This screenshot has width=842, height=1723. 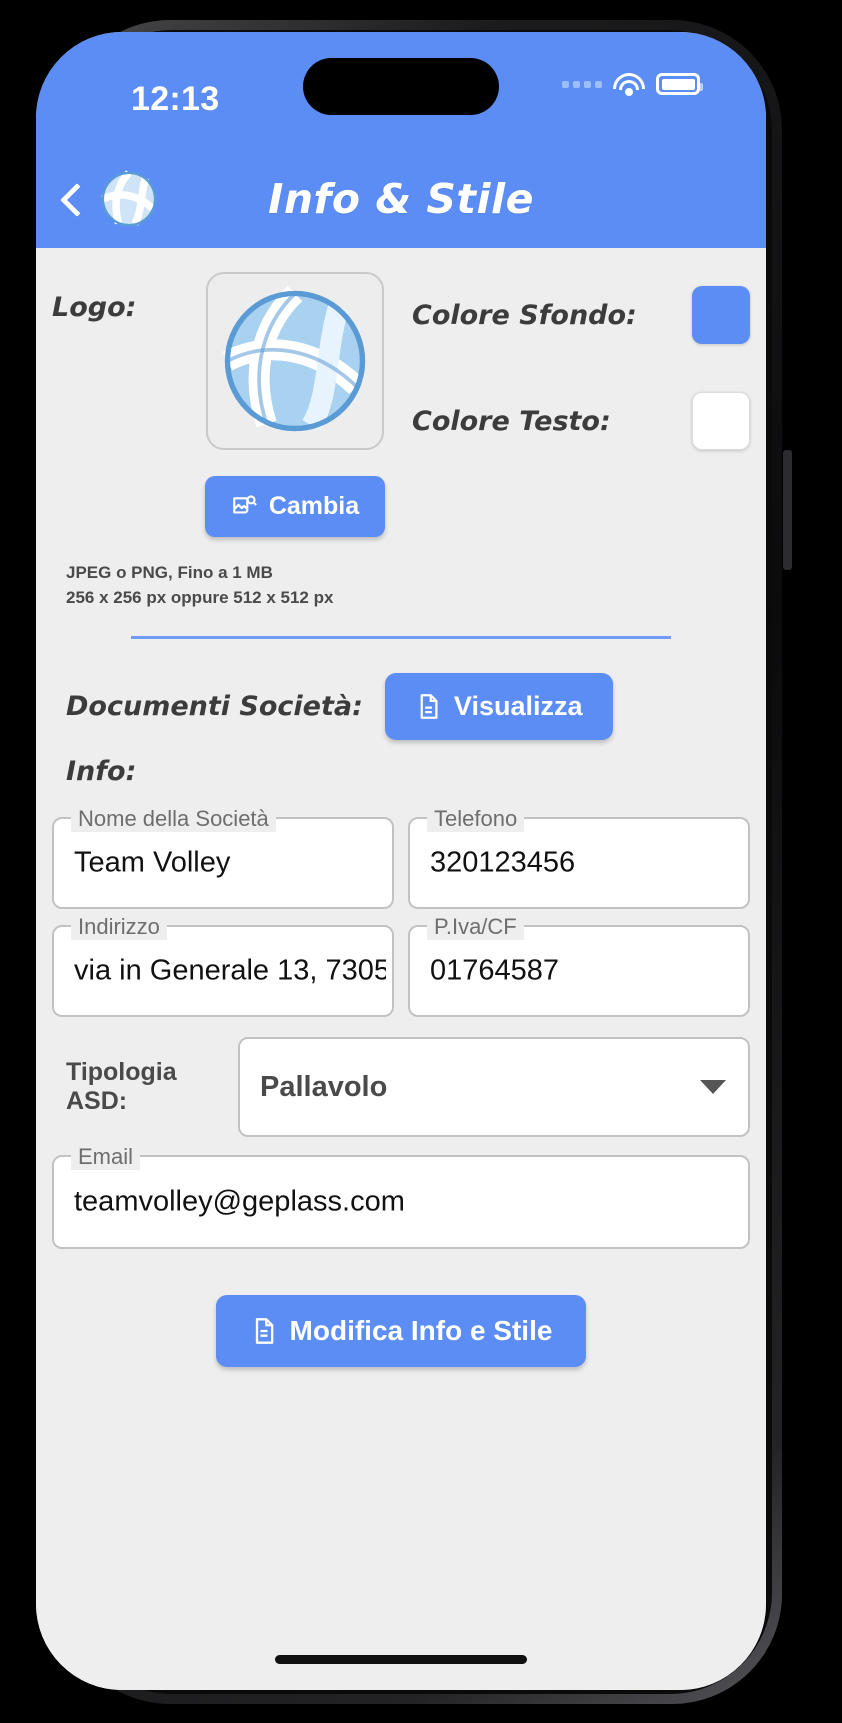 I want to click on text-color-swatch, so click(x=721, y=421).